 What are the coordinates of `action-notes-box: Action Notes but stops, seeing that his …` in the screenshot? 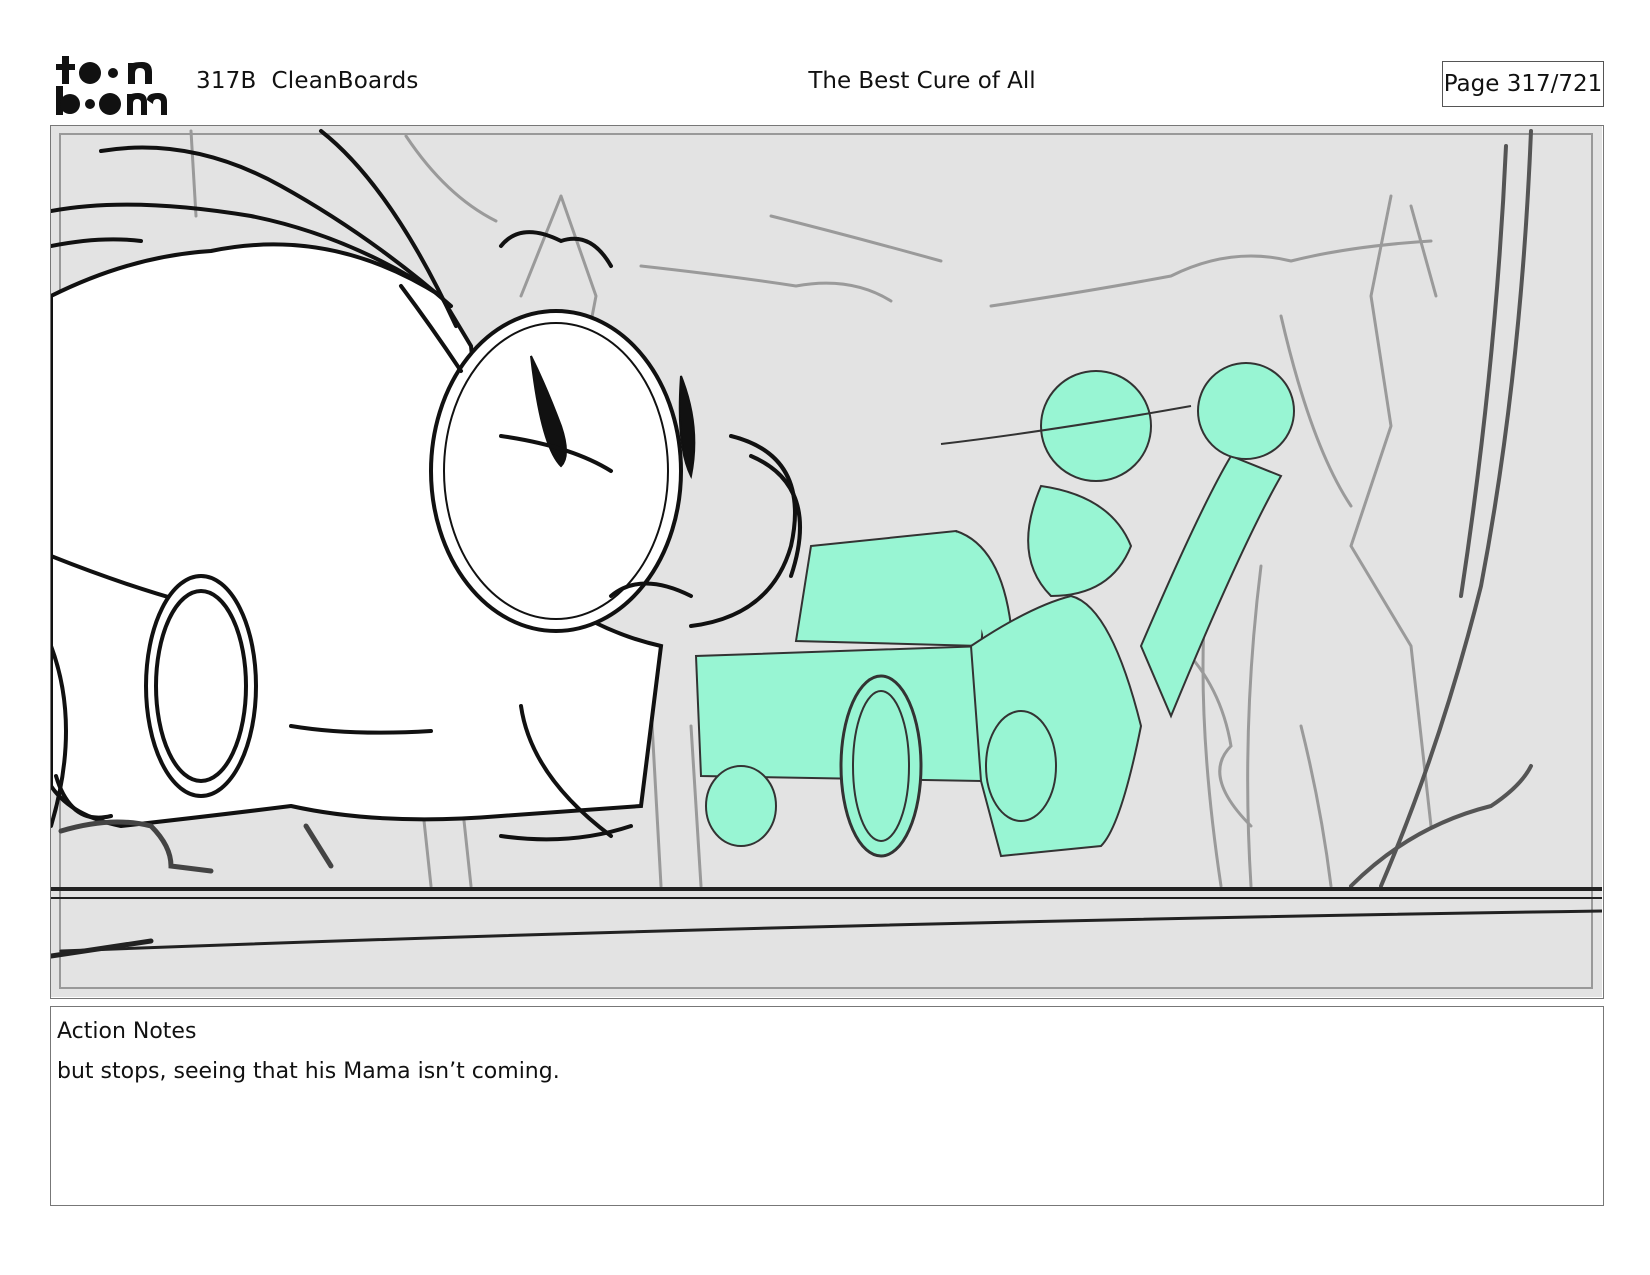 It's located at (827, 1106).